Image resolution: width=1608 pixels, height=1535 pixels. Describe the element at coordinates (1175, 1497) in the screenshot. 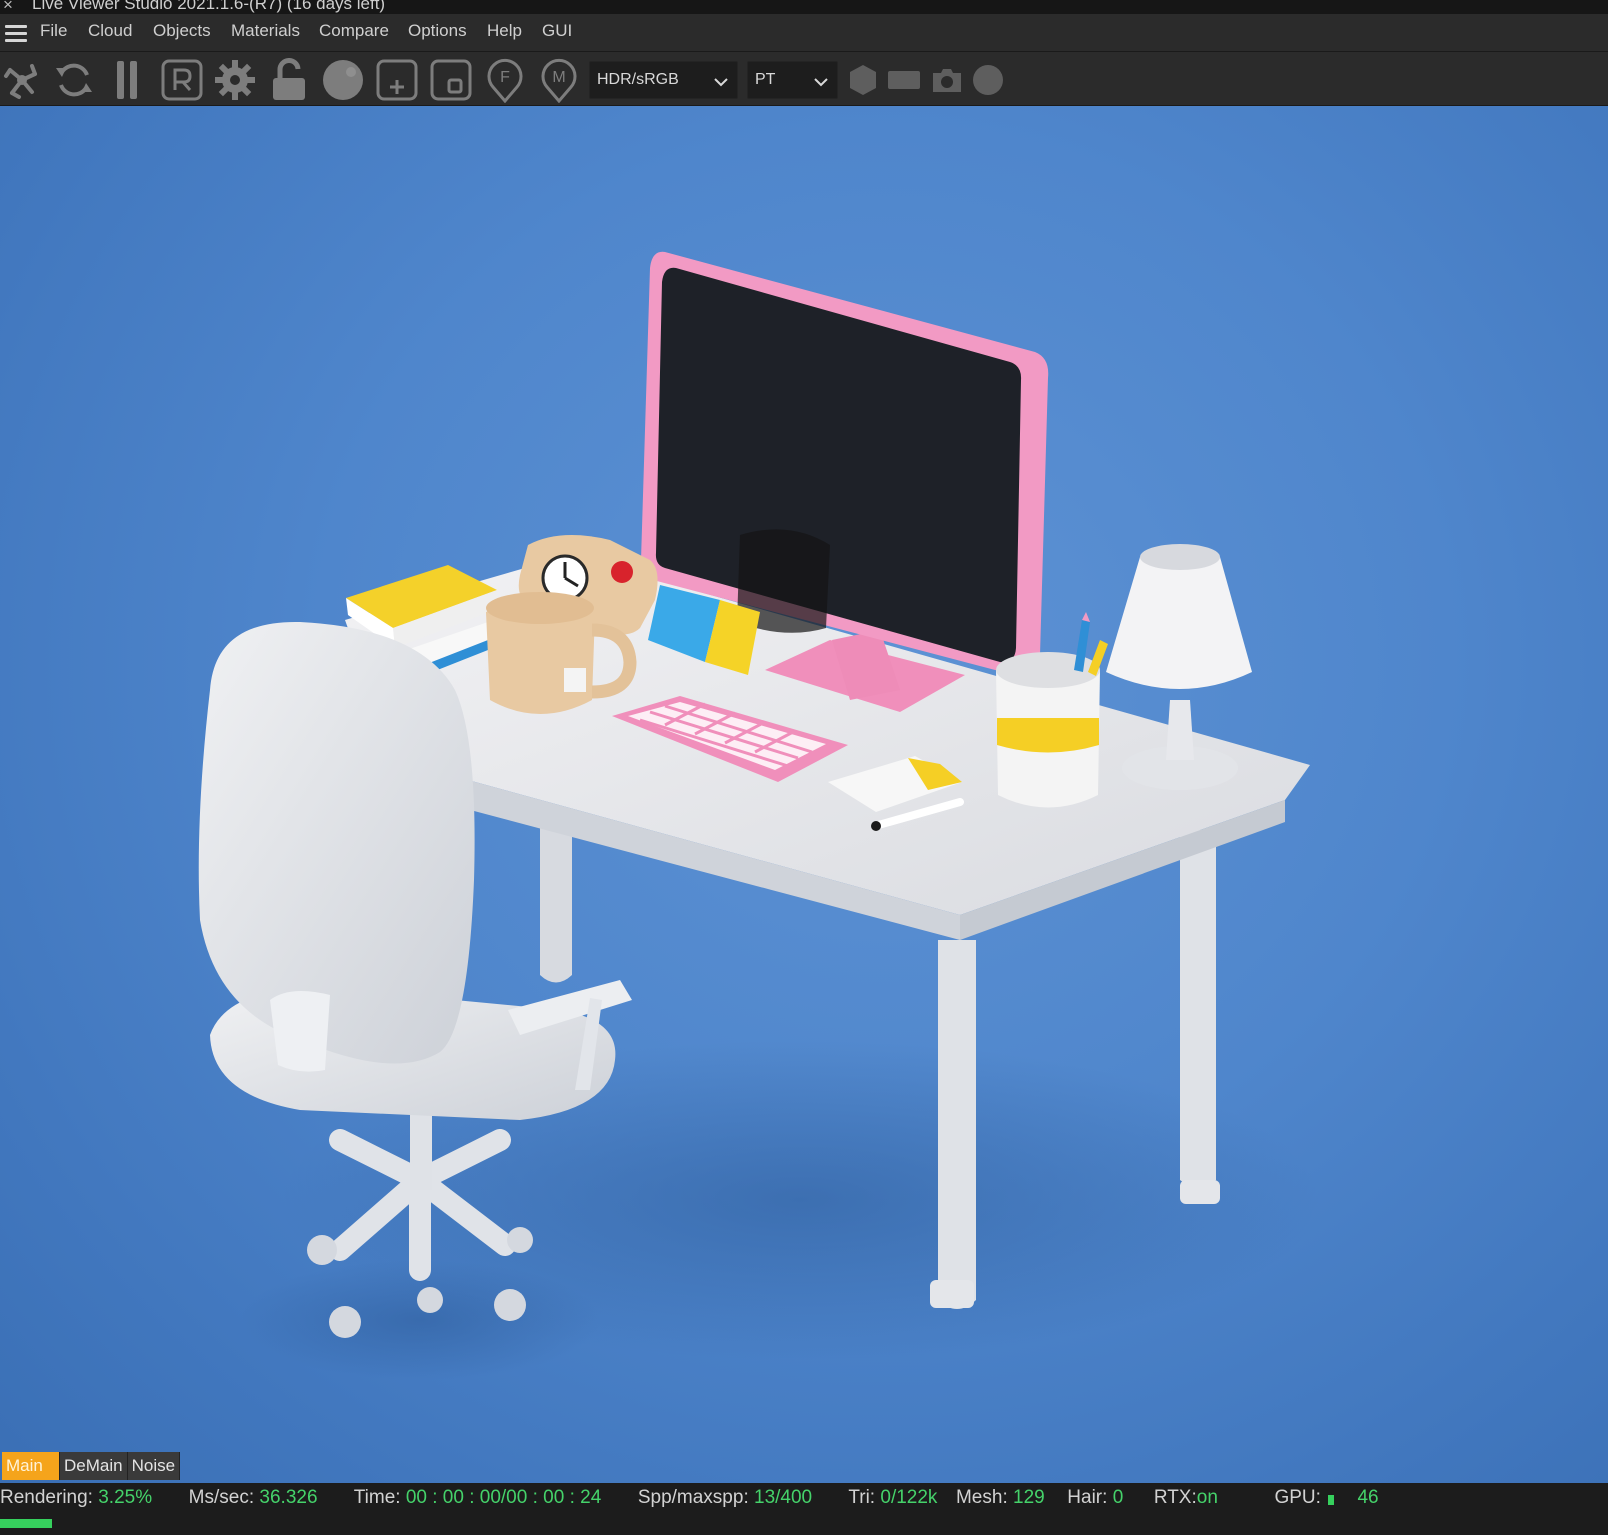

I see `rtx-label: RTX:` at that location.